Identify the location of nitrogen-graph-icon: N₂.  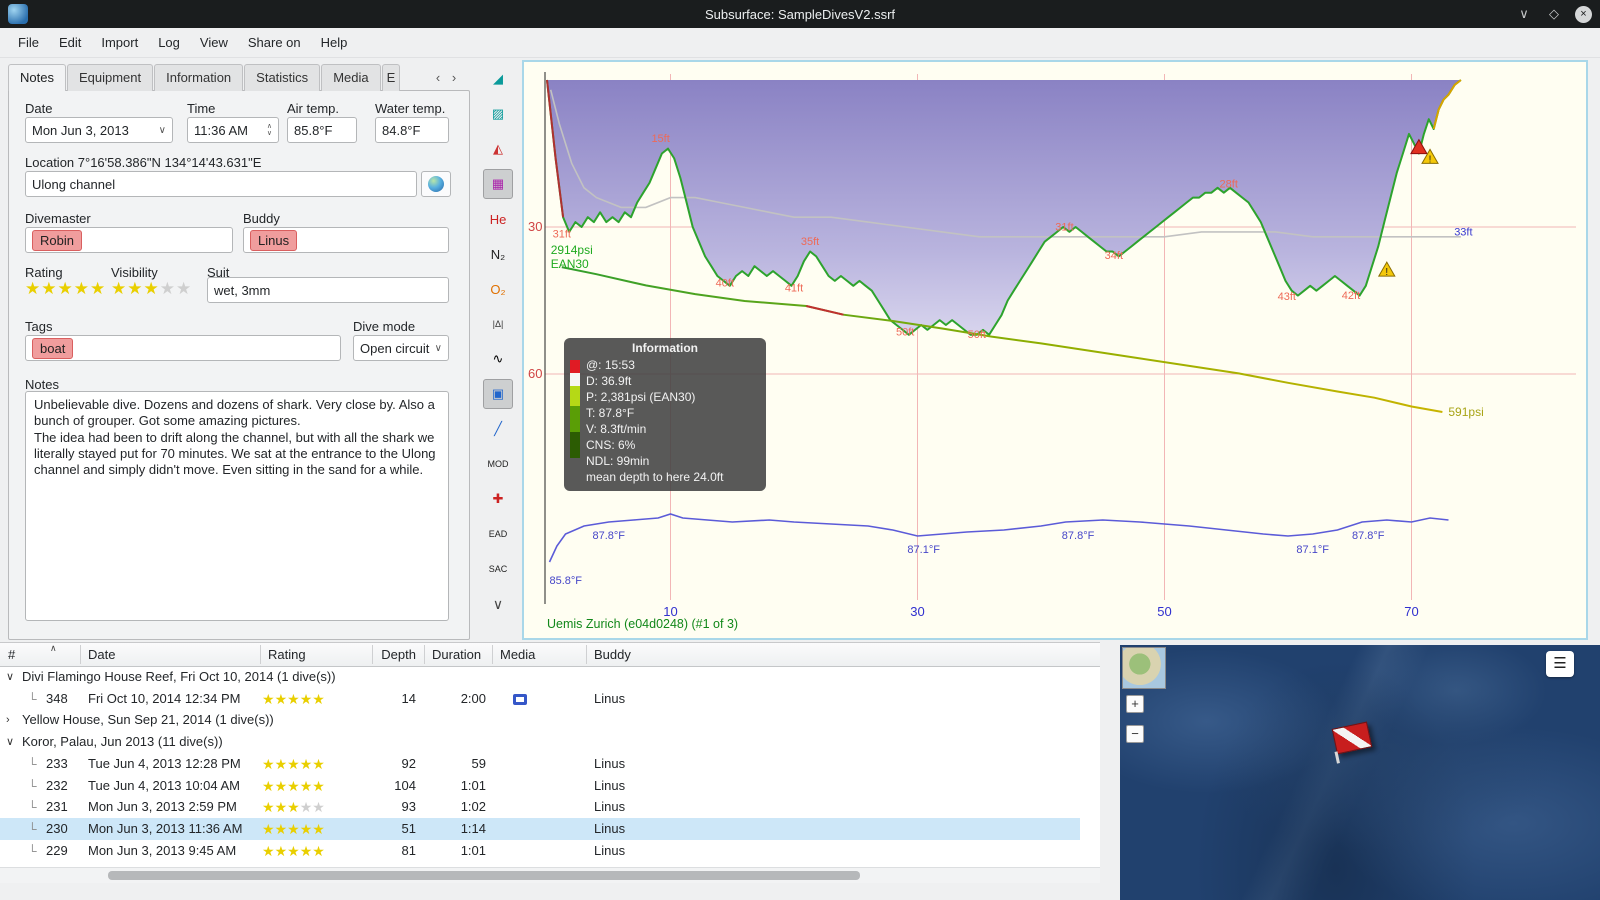
(498, 254).